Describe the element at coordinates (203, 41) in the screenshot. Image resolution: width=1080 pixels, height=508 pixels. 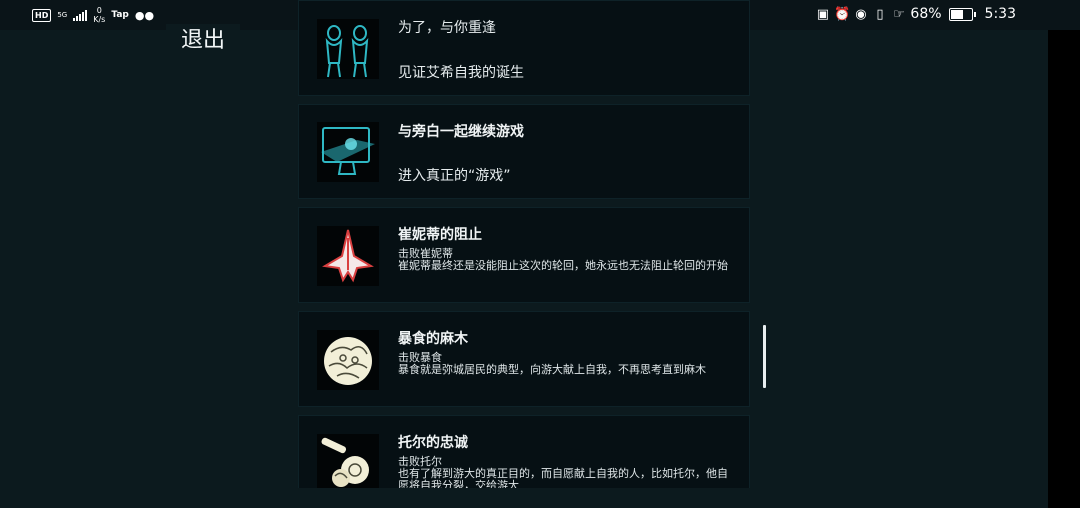
I see `exit-button: 退出` at that location.